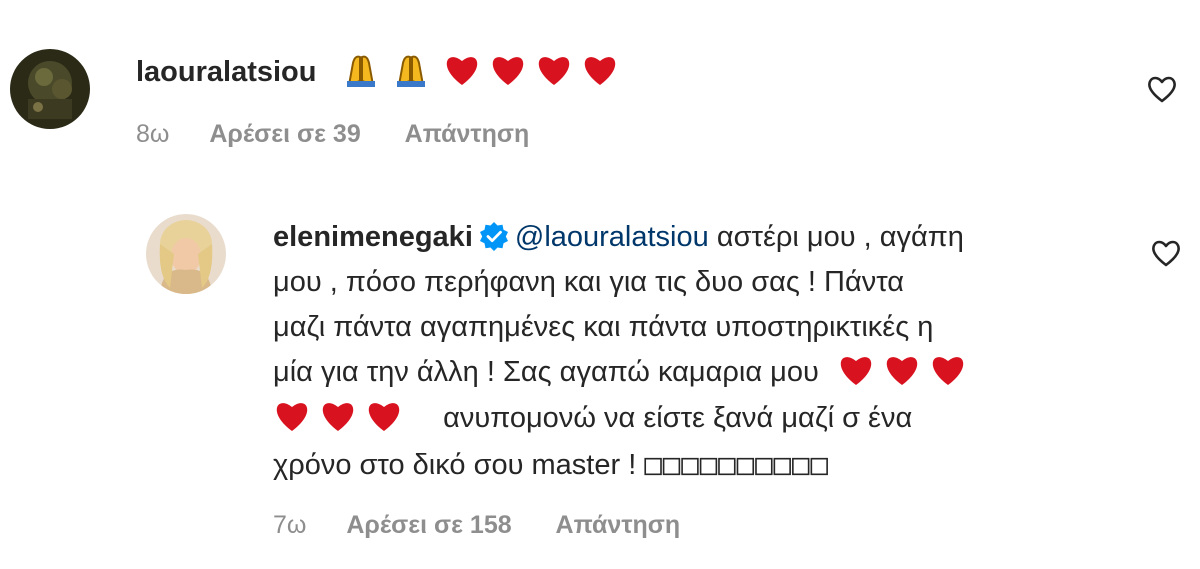 The width and height of the screenshot is (1200, 569). What do you see at coordinates (153, 134) in the screenshot?
I see `comment-time: 8ω` at bounding box center [153, 134].